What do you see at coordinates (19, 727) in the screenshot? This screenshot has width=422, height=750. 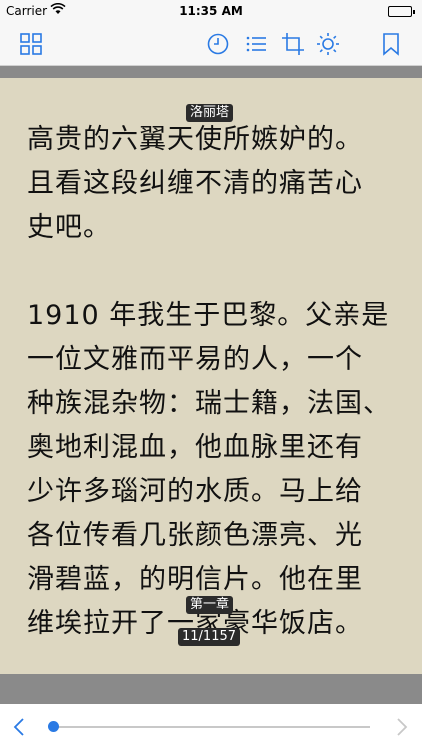 I see `previous-chevron-icon` at bounding box center [19, 727].